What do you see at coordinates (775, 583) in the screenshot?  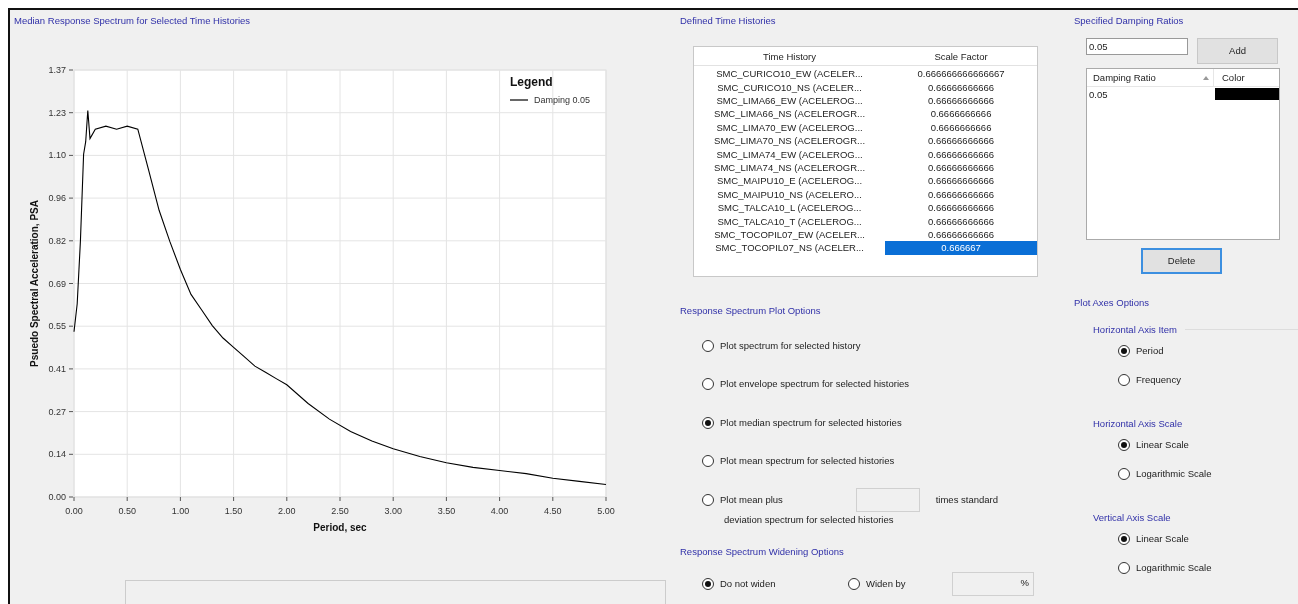 I see `radio-option: Do not widen` at bounding box center [775, 583].